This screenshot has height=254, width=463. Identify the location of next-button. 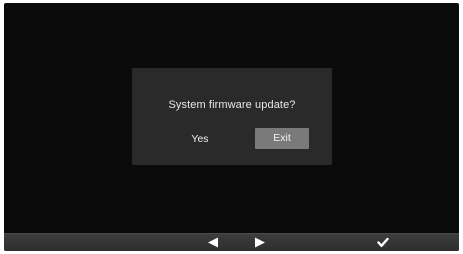
(260, 242).